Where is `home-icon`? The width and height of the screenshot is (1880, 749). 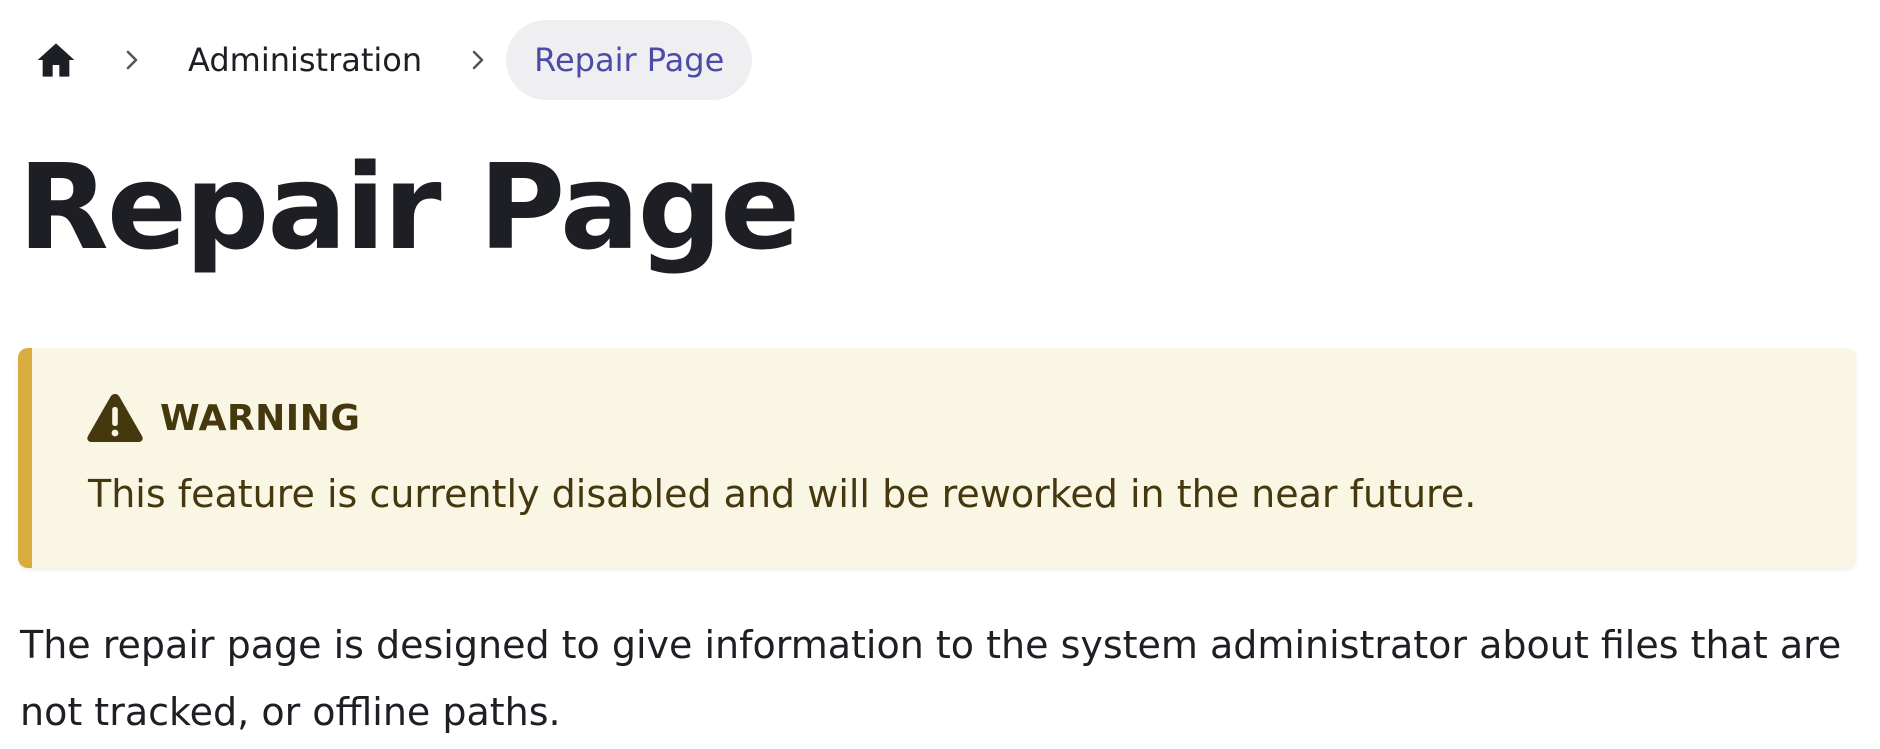 home-icon is located at coordinates (56, 60).